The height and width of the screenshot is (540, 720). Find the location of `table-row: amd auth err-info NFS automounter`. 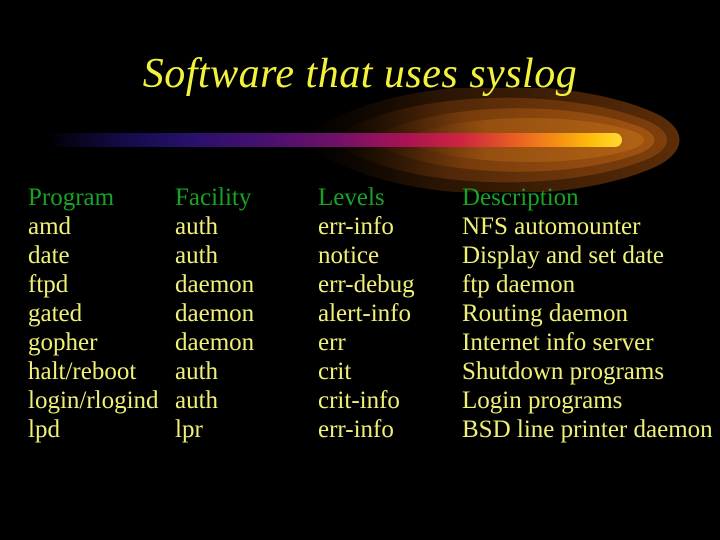

table-row: amd auth err-info NFS automounter is located at coordinates (374, 226).